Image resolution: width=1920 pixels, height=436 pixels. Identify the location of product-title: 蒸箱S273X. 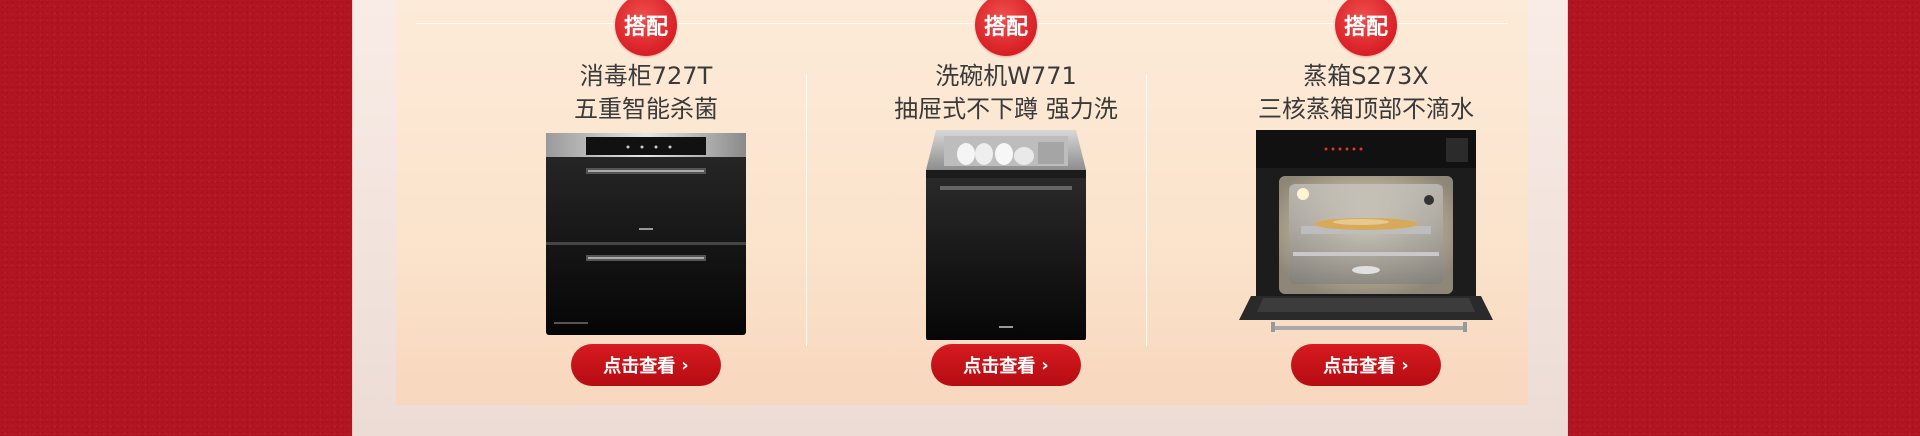
(1366, 76).